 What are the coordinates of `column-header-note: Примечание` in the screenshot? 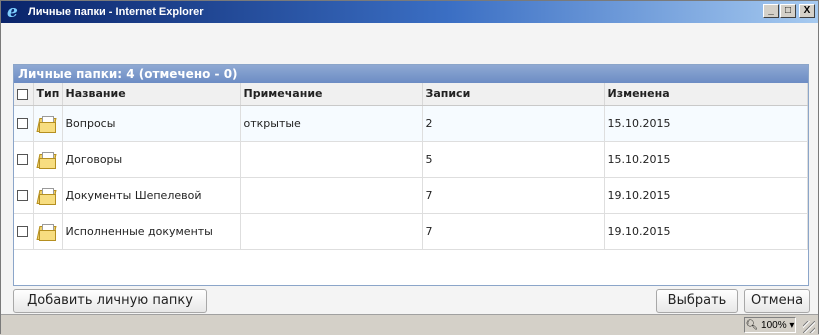 It's located at (331, 94).